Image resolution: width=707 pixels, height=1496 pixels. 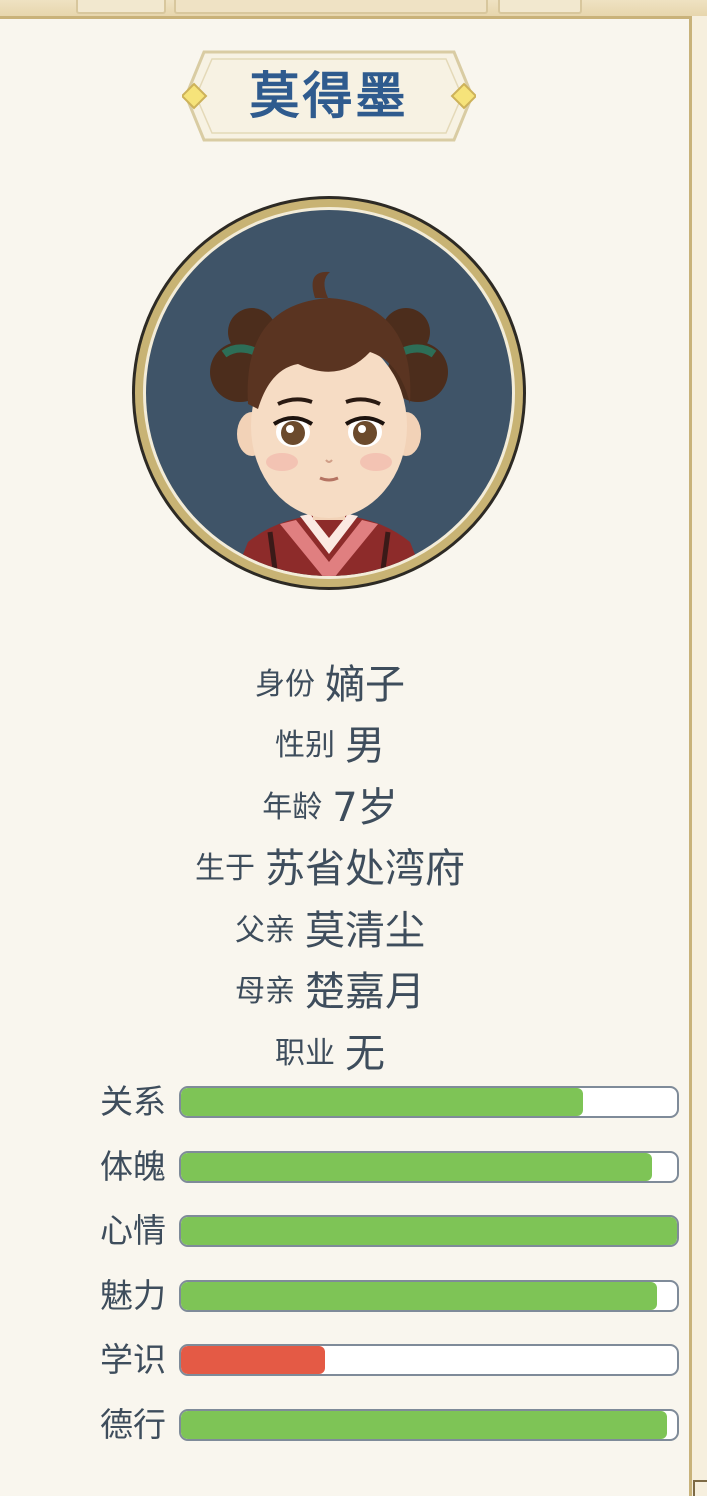 I want to click on top-tab-bar, so click(x=353, y=9).